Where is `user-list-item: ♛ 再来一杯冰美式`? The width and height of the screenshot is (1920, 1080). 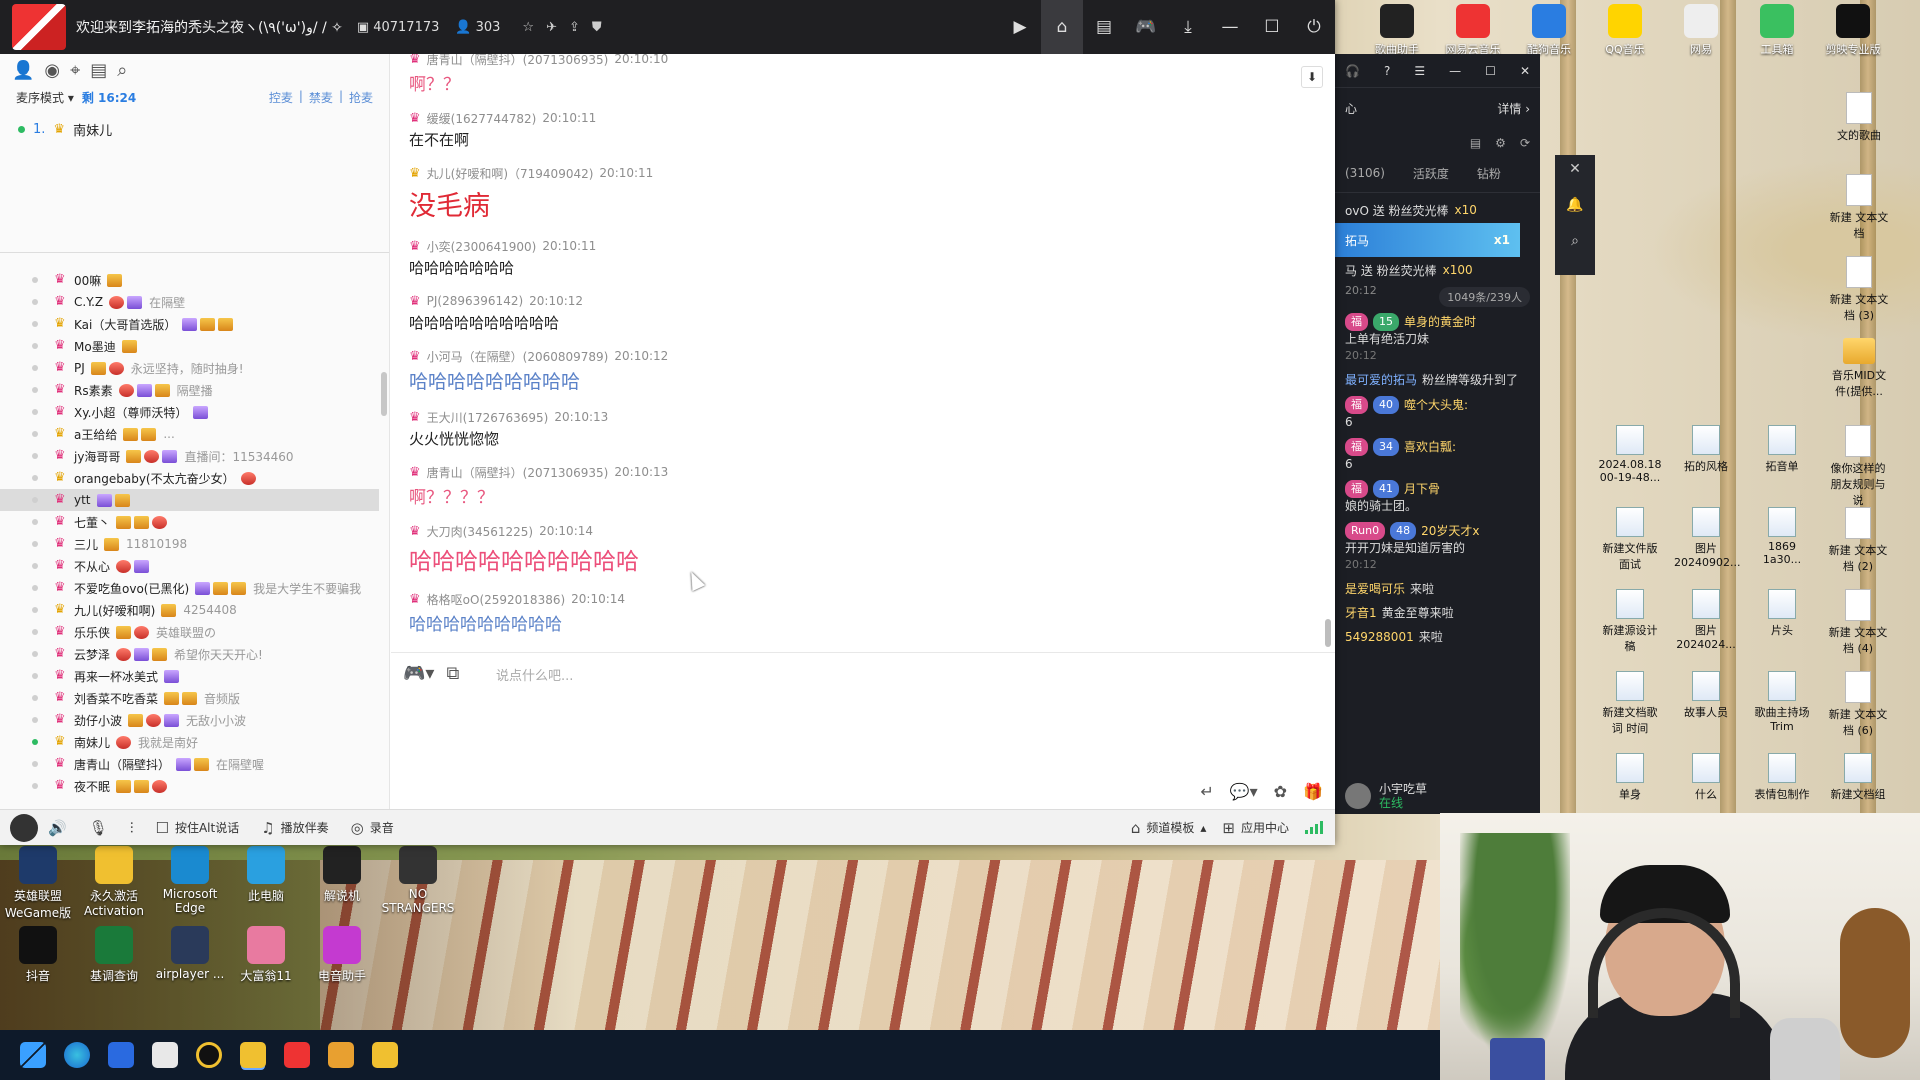 user-list-item: ♛ 再来一杯冰美式 is located at coordinates (189, 676).